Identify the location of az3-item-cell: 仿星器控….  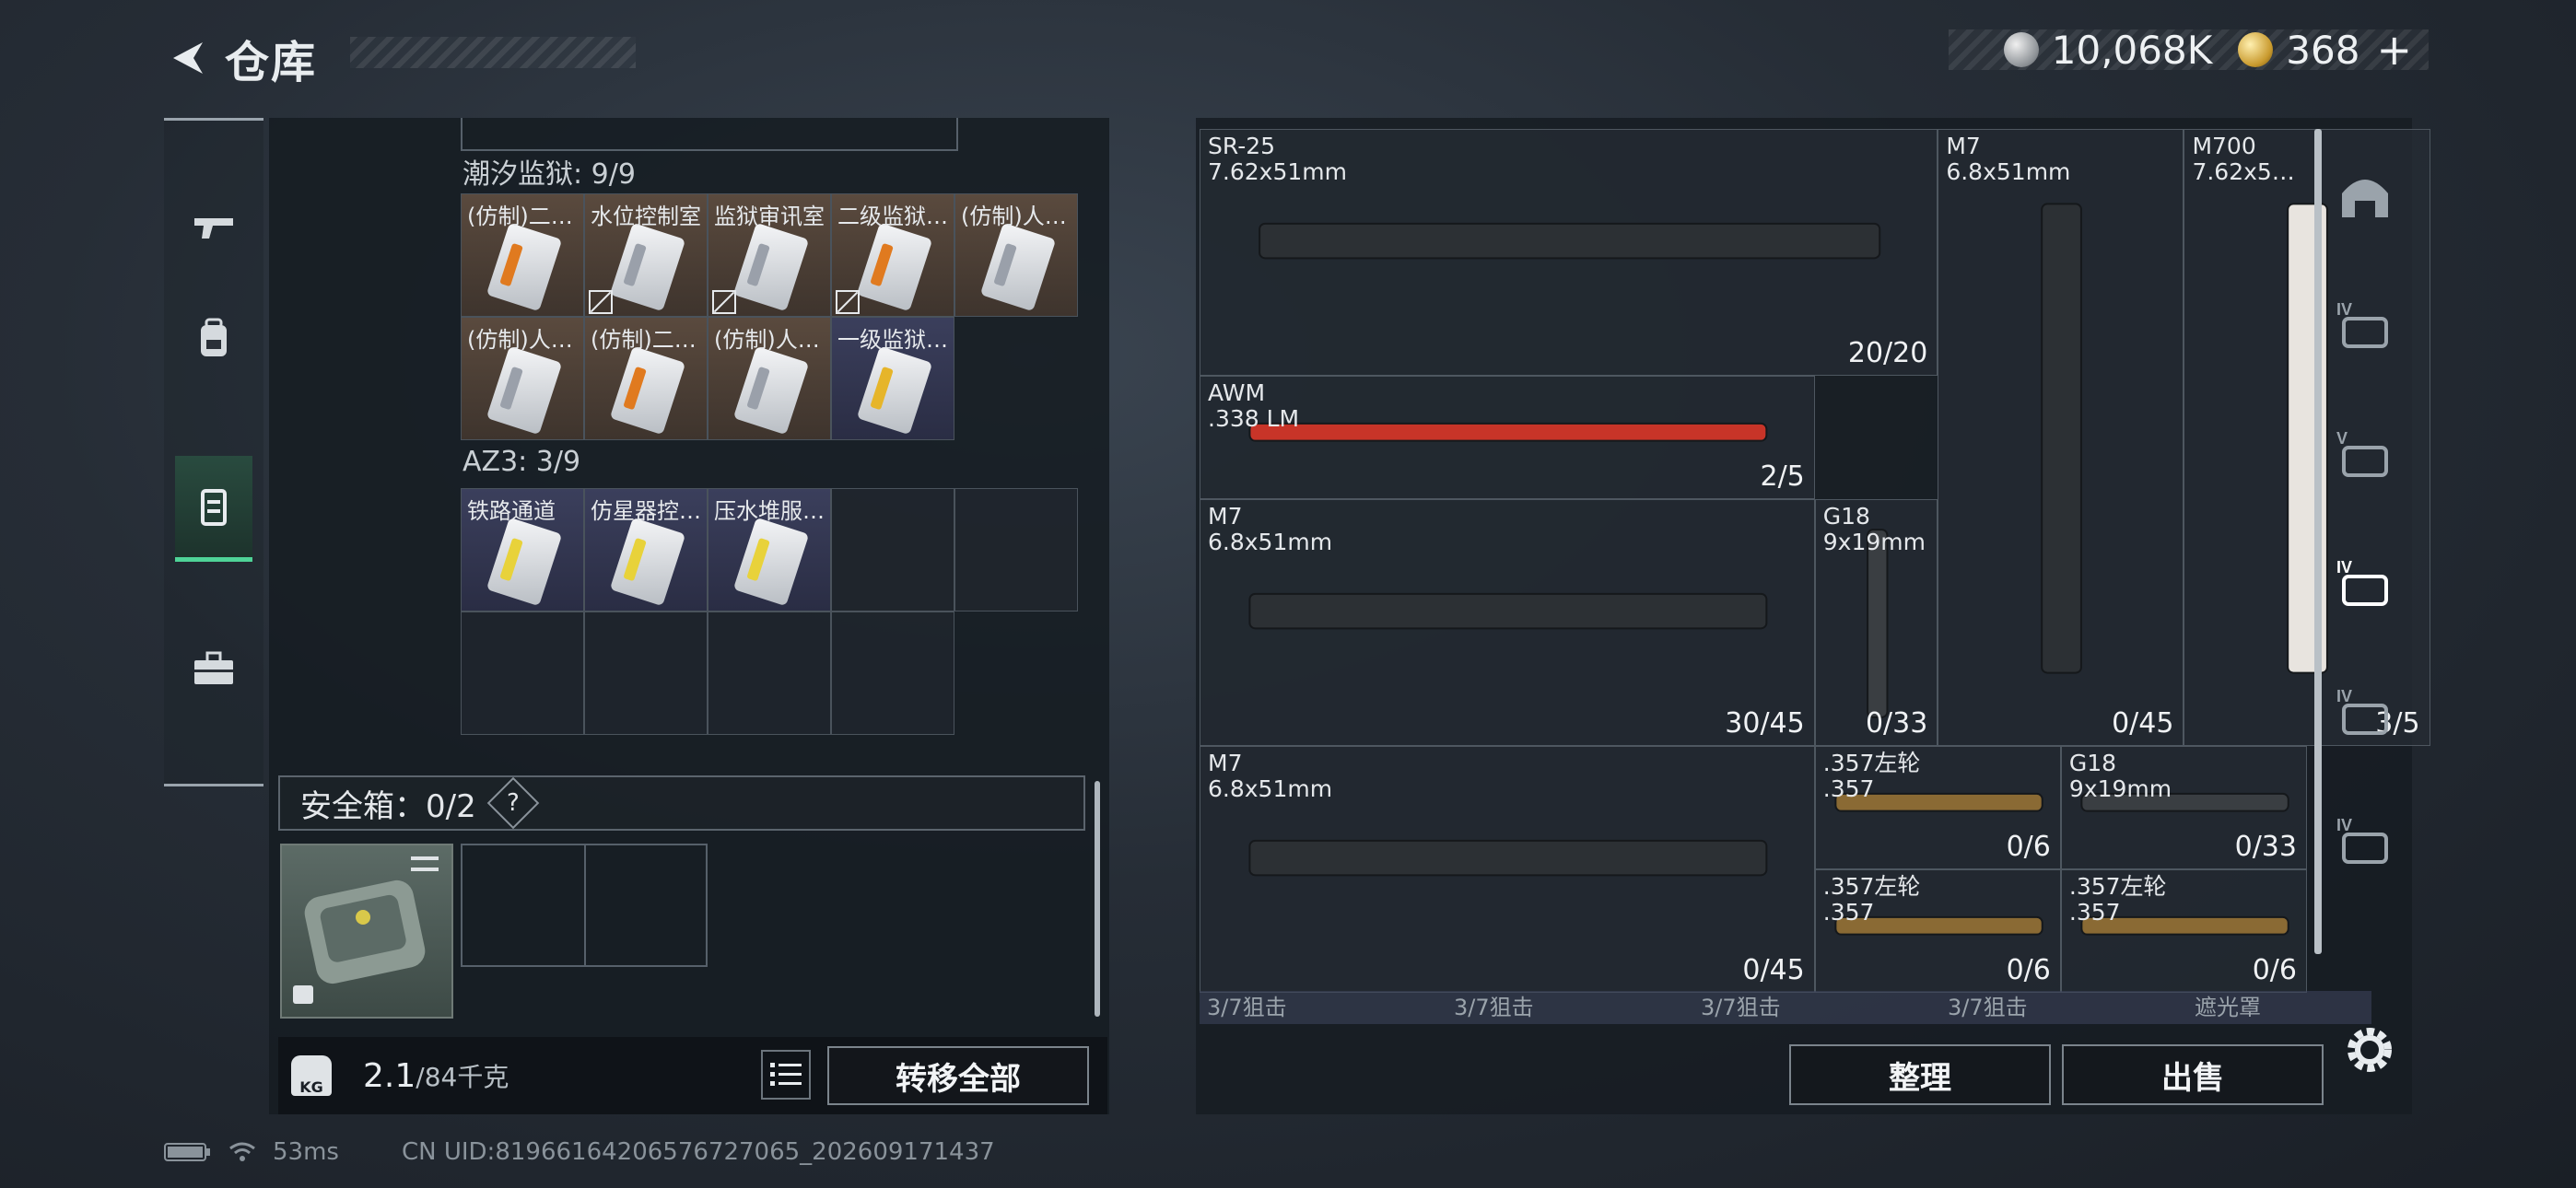
(646, 549).